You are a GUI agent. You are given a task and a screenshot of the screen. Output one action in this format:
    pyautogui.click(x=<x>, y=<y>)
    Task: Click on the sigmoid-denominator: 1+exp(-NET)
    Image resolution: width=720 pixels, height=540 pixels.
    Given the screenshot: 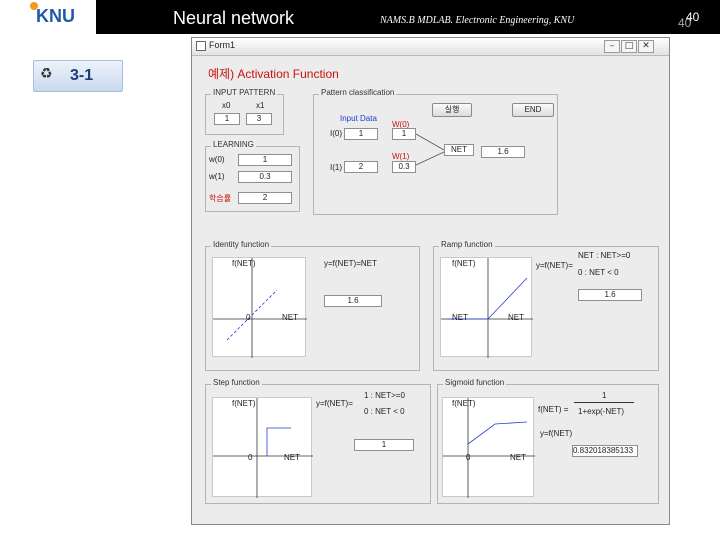 What is the action you would take?
    pyautogui.click(x=601, y=411)
    